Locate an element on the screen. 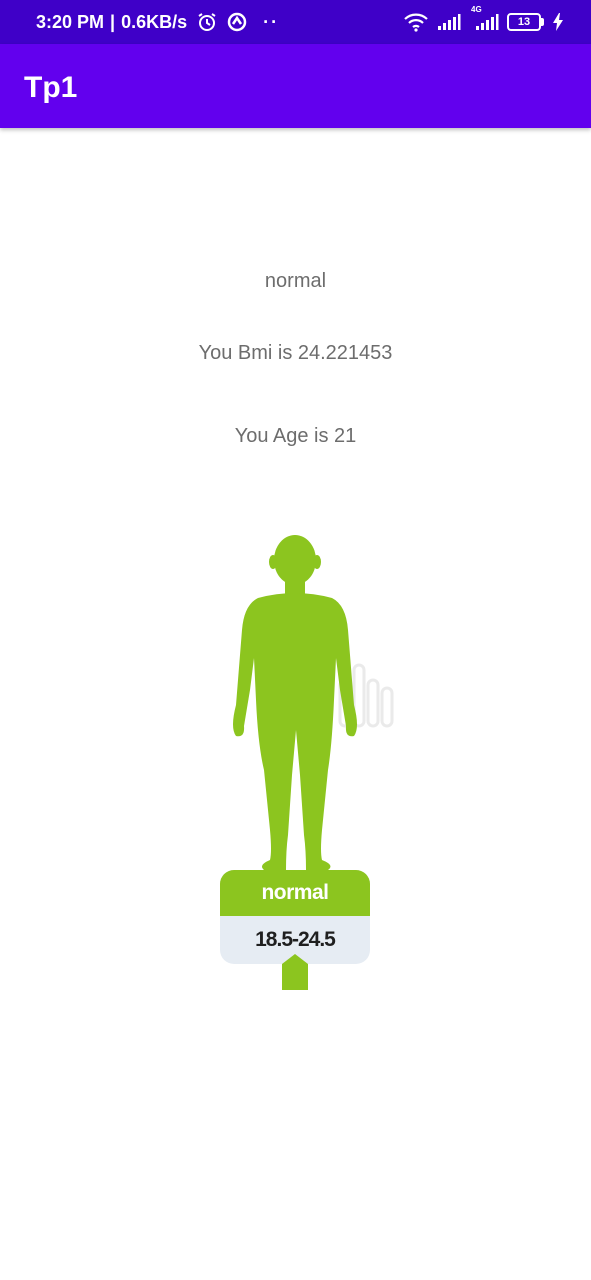 The height and width of the screenshot is (1280, 591). battery-icon: 13 is located at coordinates (525, 22).